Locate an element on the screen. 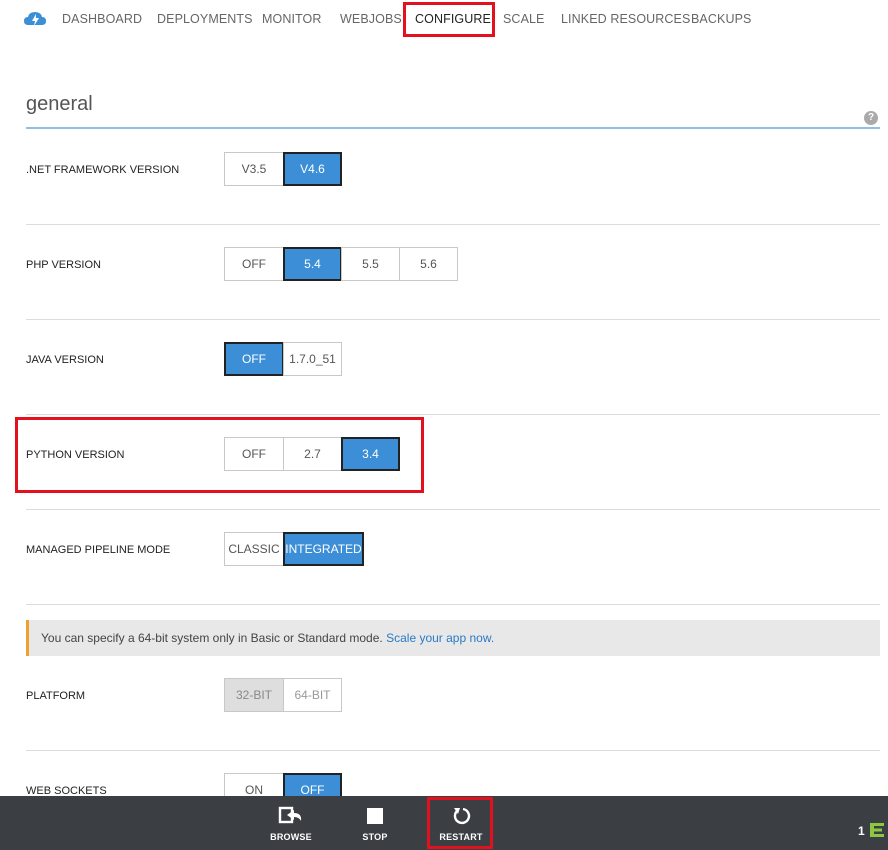 This screenshot has height=850, width=888. corner-number: 1 is located at coordinates (861, 831).